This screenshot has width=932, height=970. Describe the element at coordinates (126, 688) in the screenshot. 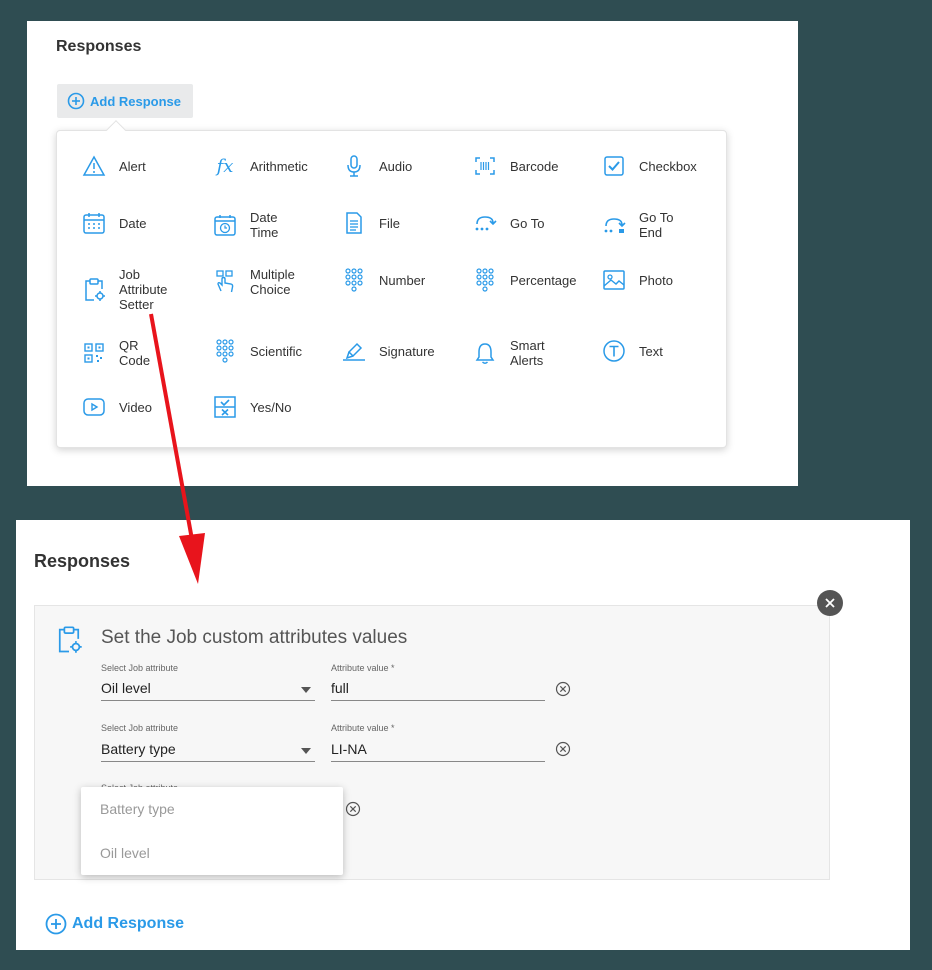

I see `select-value: Oil level` at that location.